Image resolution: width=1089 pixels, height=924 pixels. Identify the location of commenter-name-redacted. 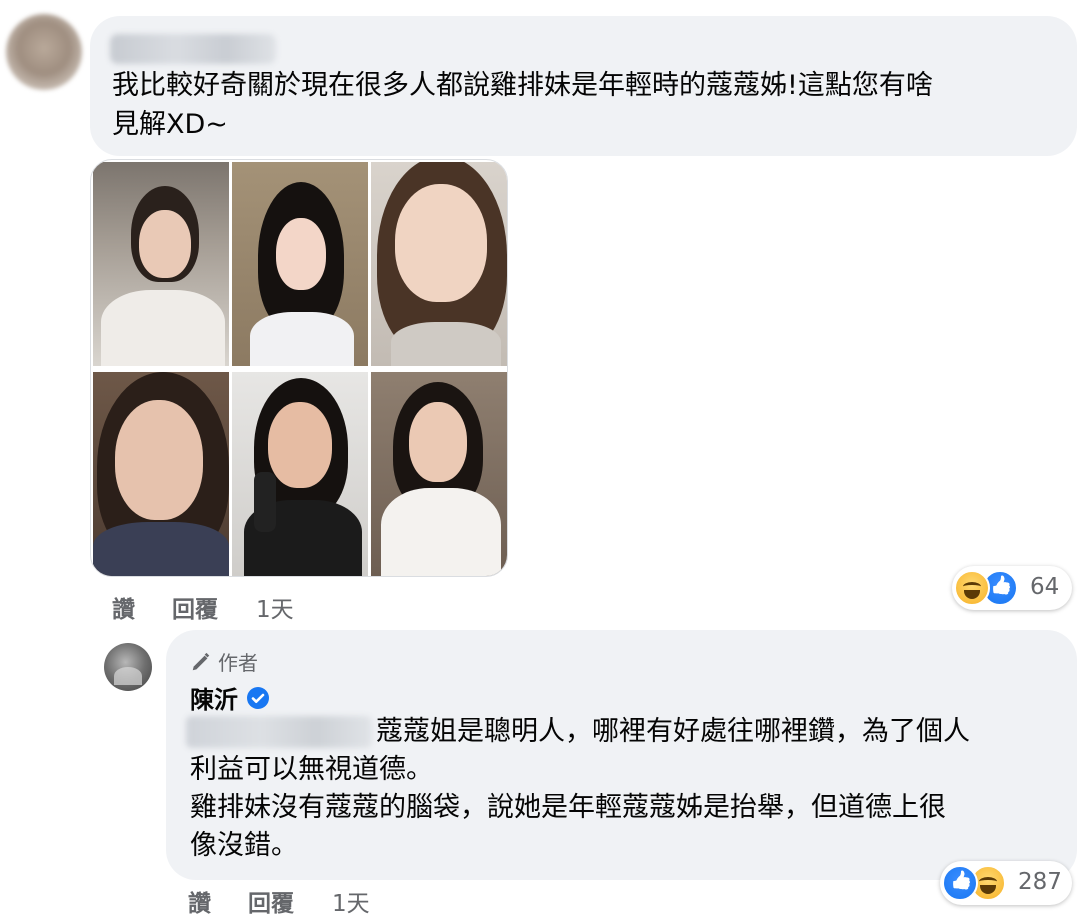
(193, 49).